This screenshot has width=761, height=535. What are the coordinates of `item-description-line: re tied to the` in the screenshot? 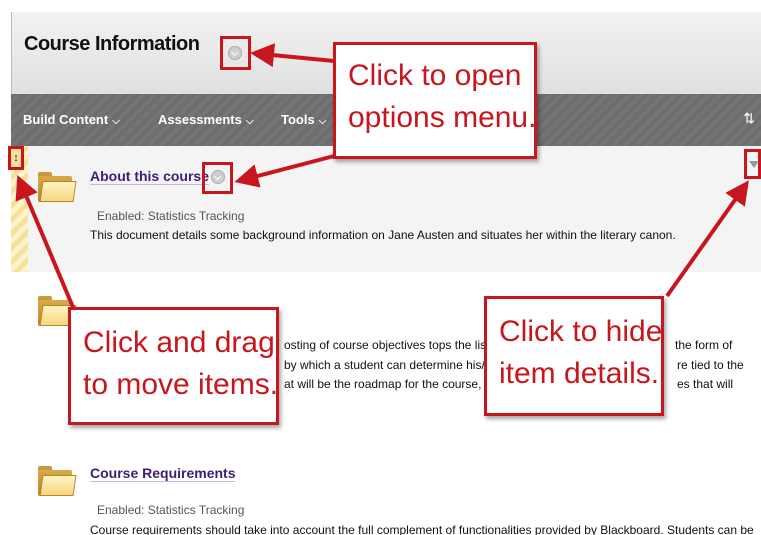 It's located at (710, 365).